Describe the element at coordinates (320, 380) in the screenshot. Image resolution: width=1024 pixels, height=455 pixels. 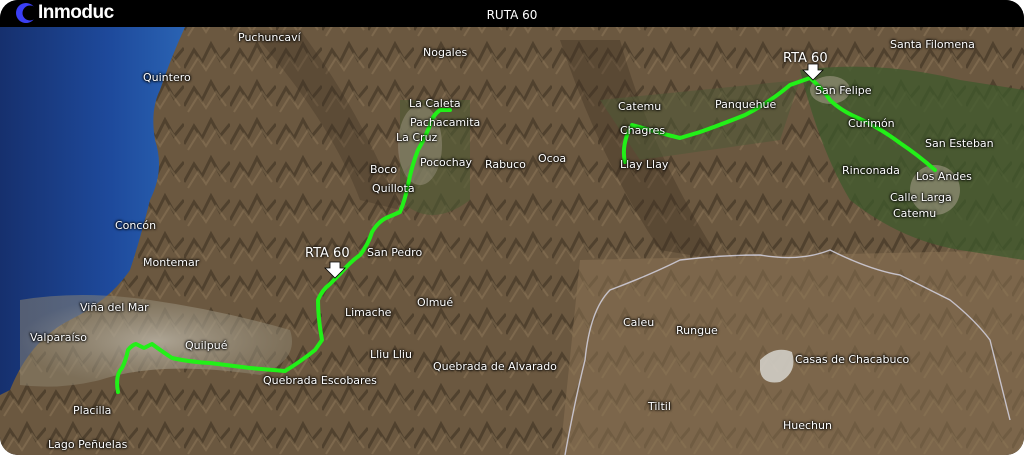
I see `place-label: Quebrada Escobares` at that location.